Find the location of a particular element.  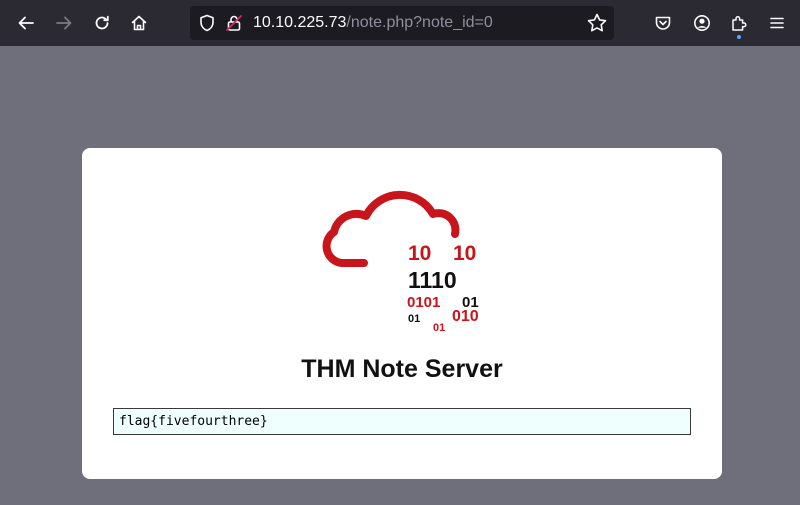

address-bar: 10.10.225.73/note.php?note_id=0 is located at coordinates (402, 23).